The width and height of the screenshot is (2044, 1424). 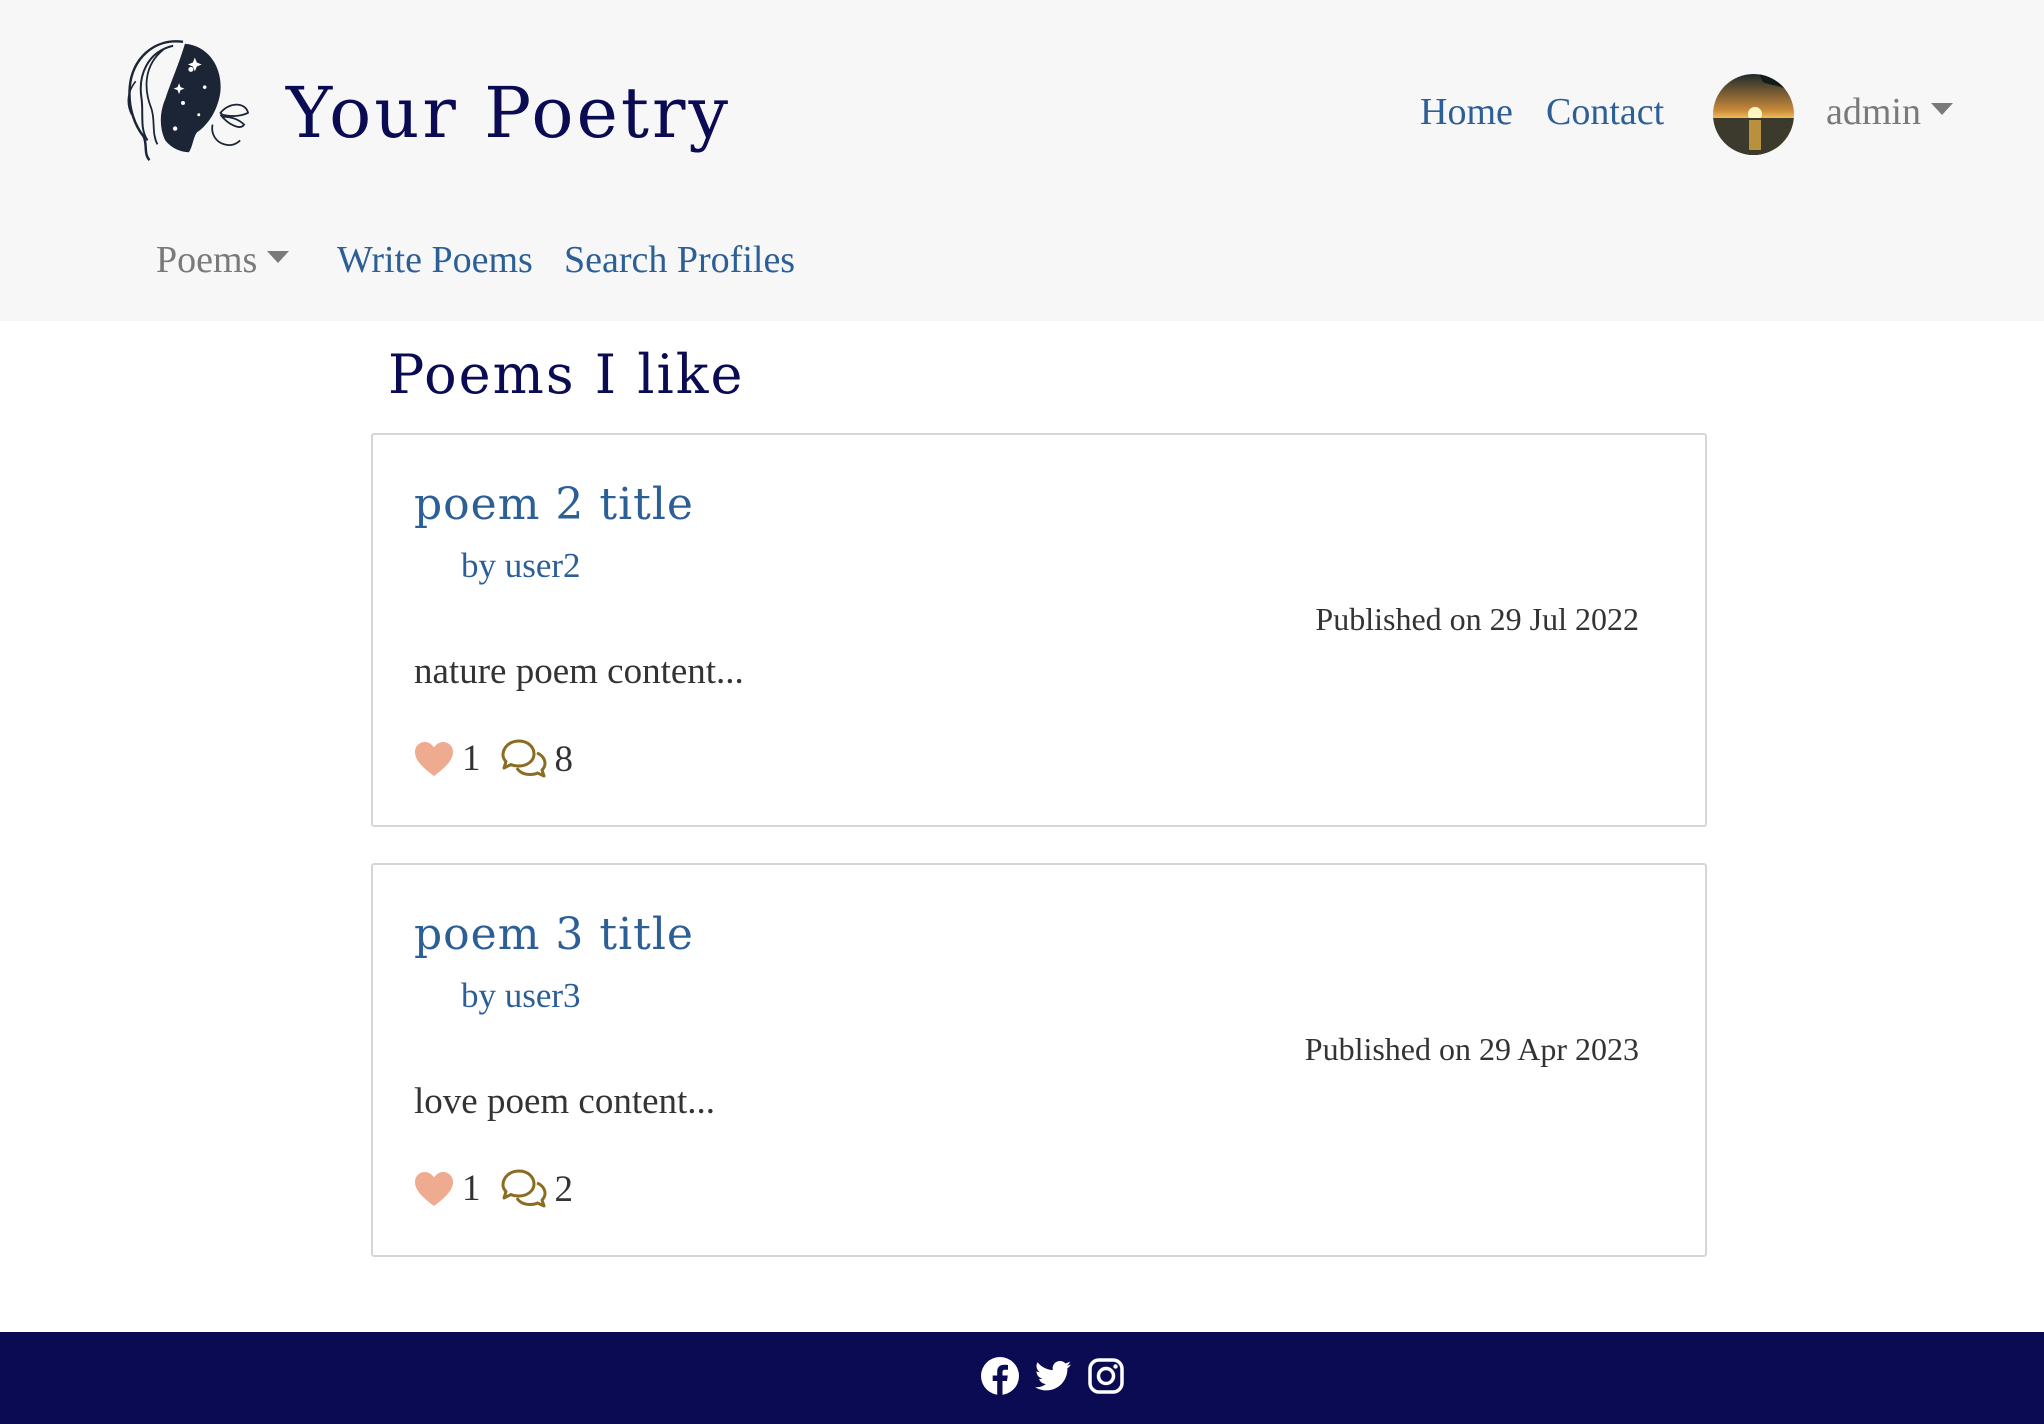 What do you see at coordinates (554, 935) in the screenshot?
I see `poem-title-link: poem 3 title` at bounding box center [554, 935].